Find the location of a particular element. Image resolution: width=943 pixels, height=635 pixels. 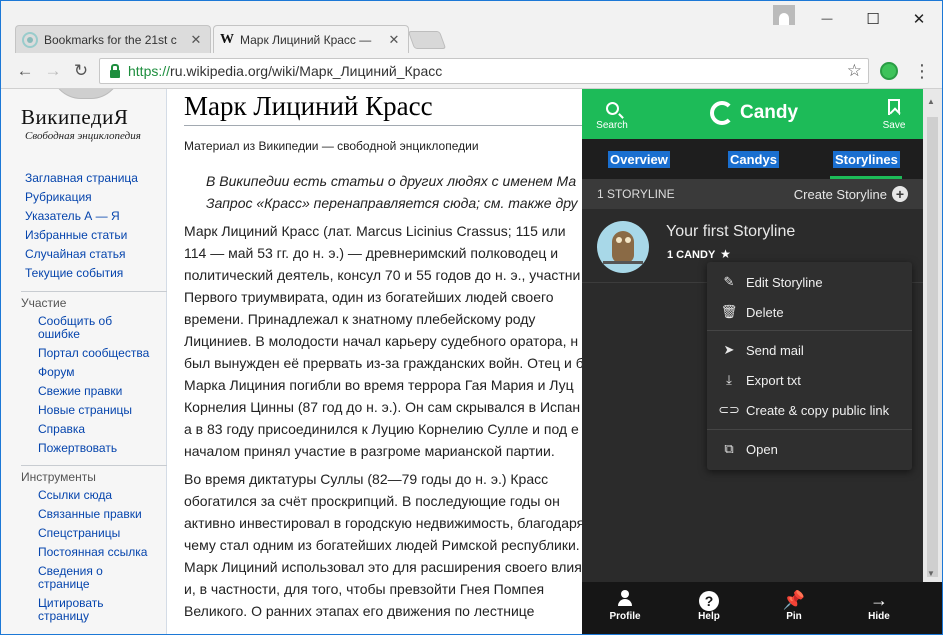

menu-send-mail: ➤ Send mail is located at coordinates (809, 350).